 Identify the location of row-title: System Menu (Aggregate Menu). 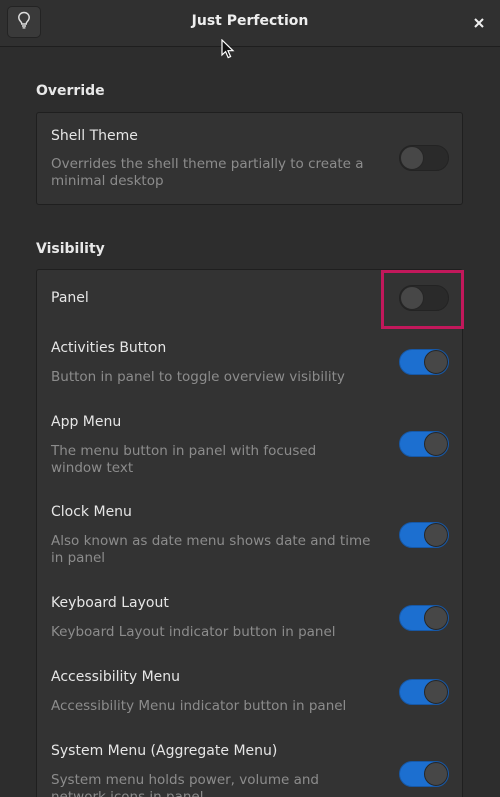
(164, 751).